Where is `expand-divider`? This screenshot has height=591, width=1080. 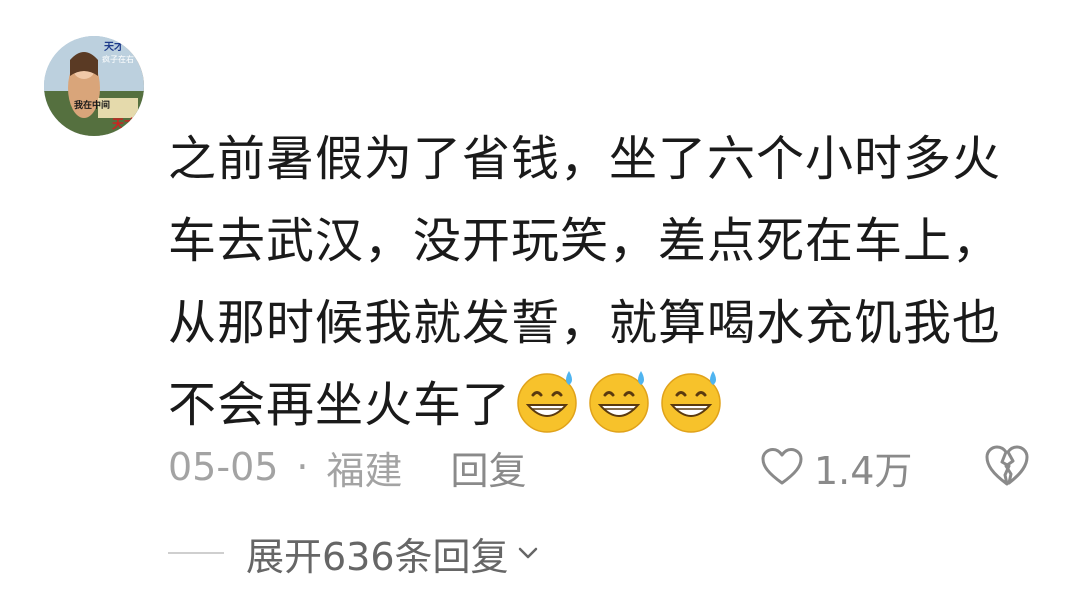
expand-divider is located at coordinates (196, 553).